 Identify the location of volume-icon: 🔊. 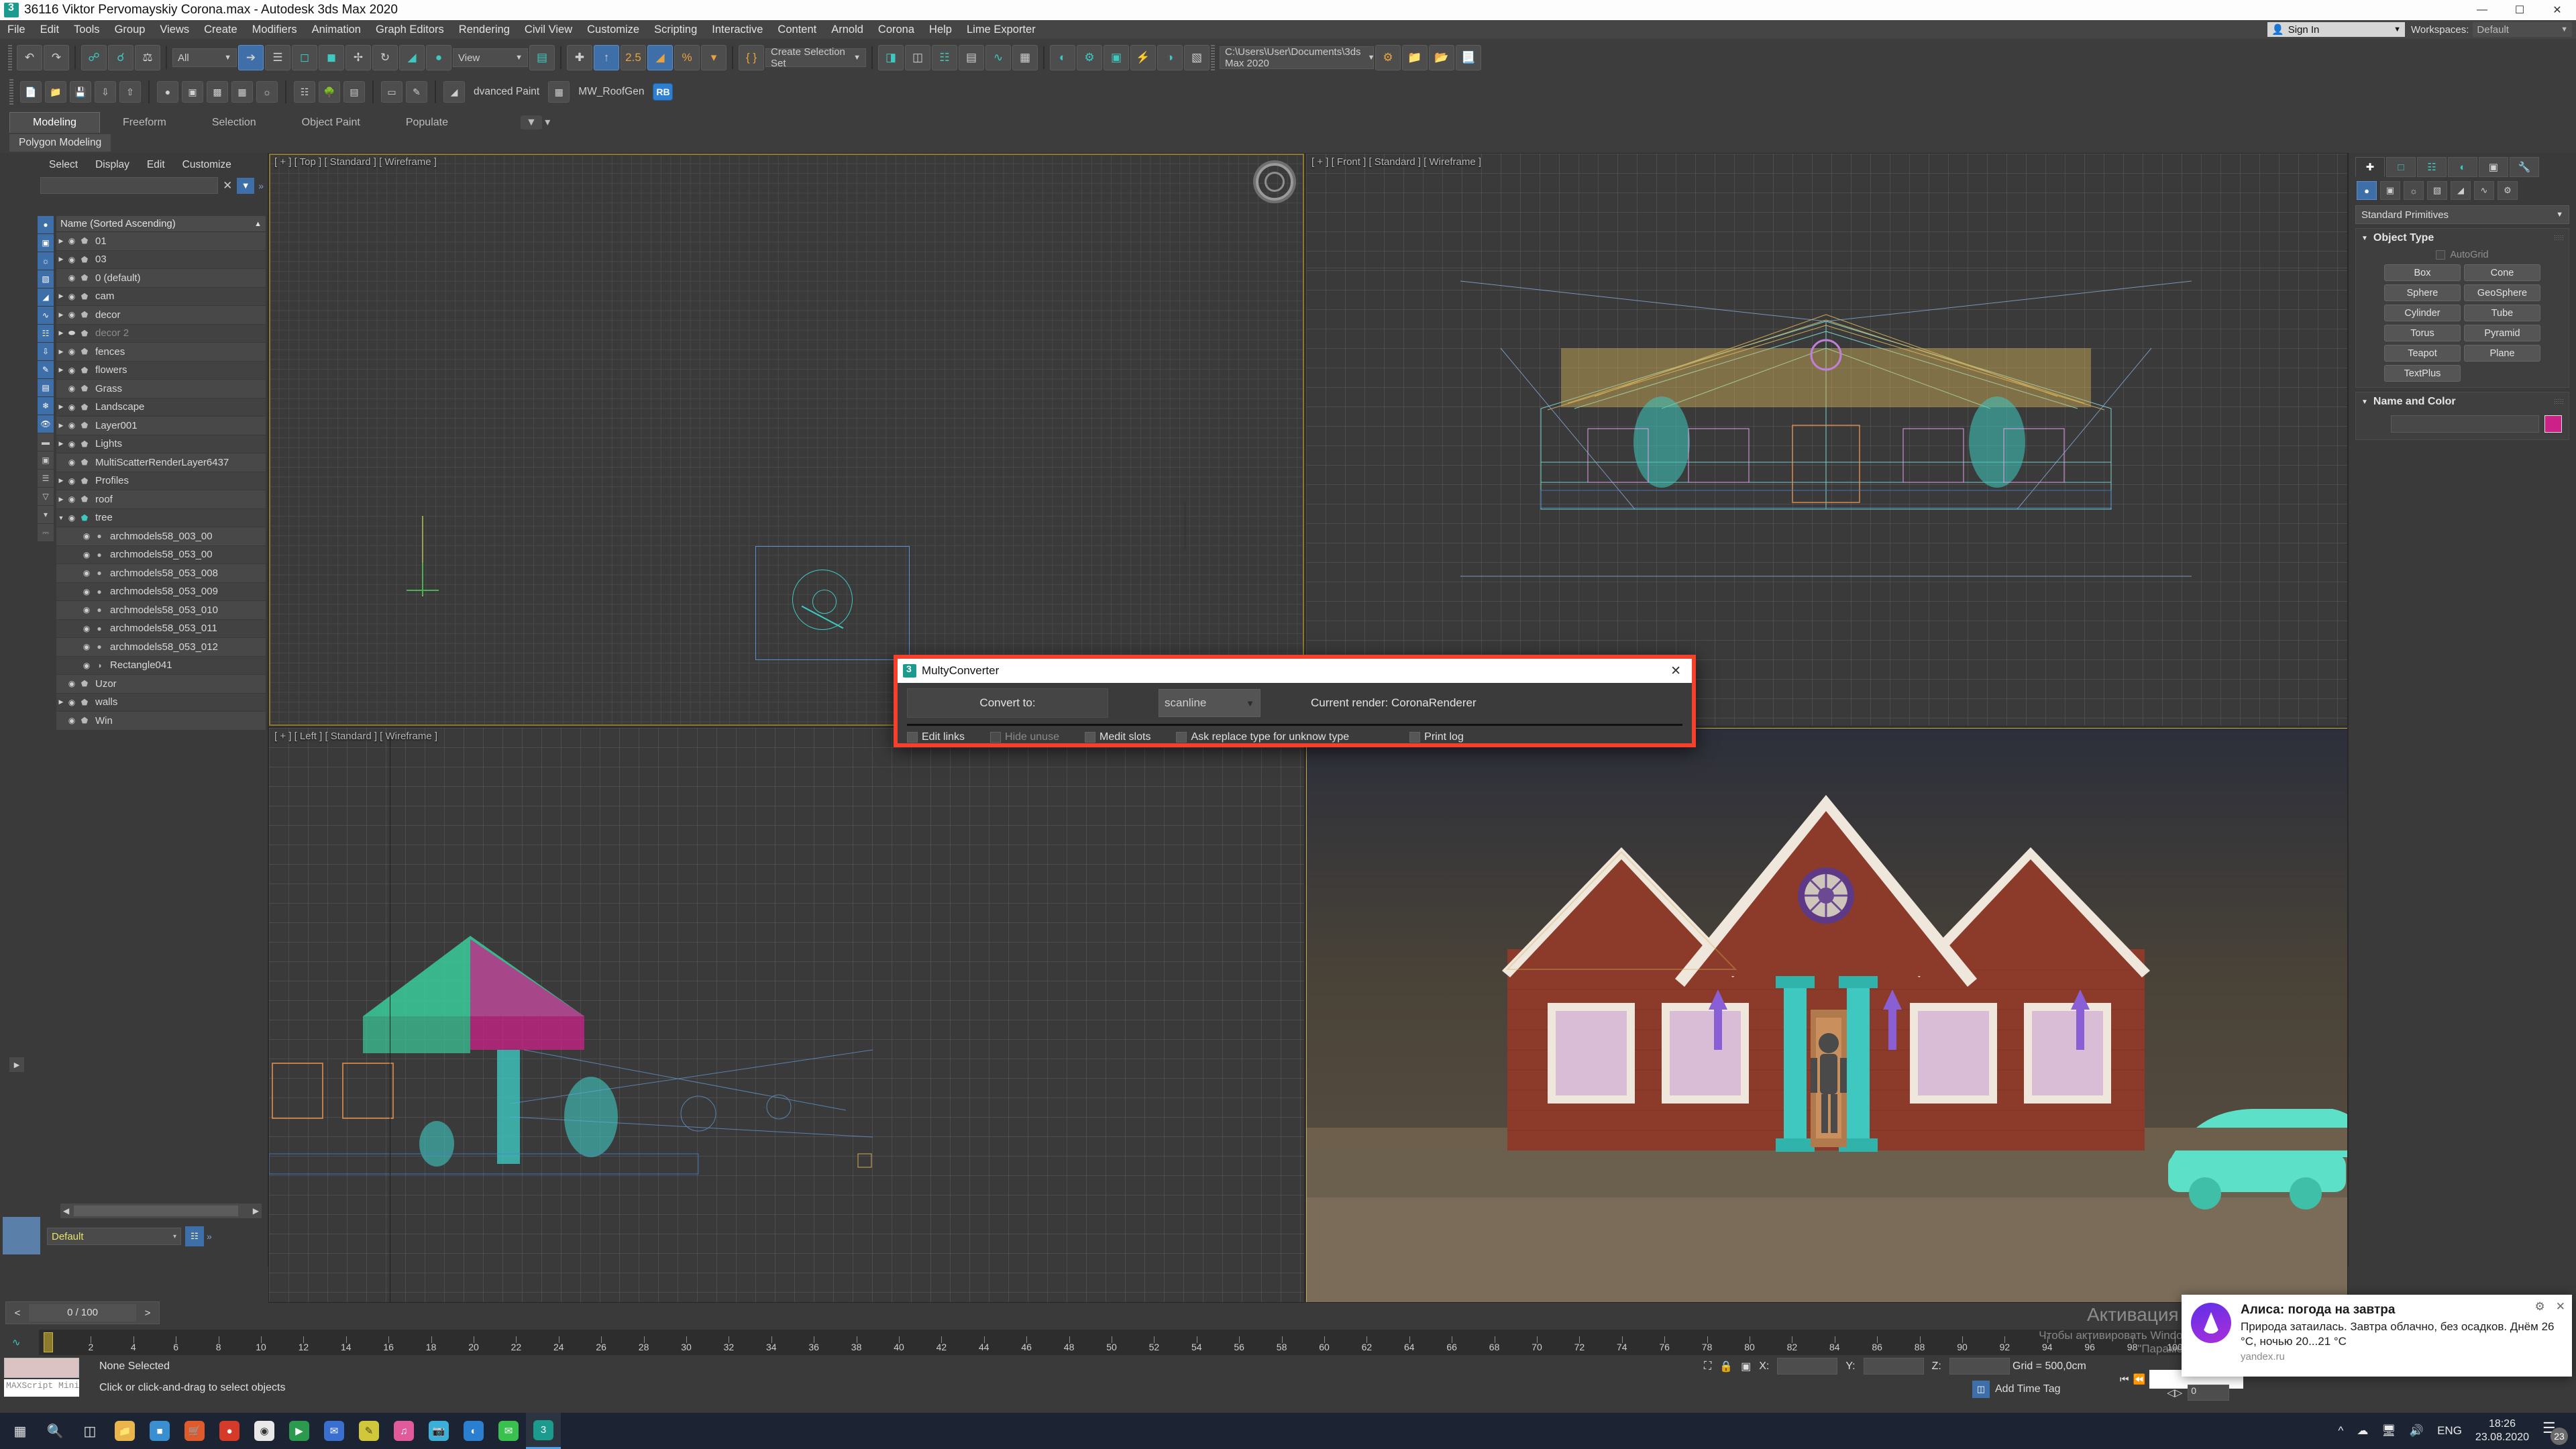
(2417, 1431).